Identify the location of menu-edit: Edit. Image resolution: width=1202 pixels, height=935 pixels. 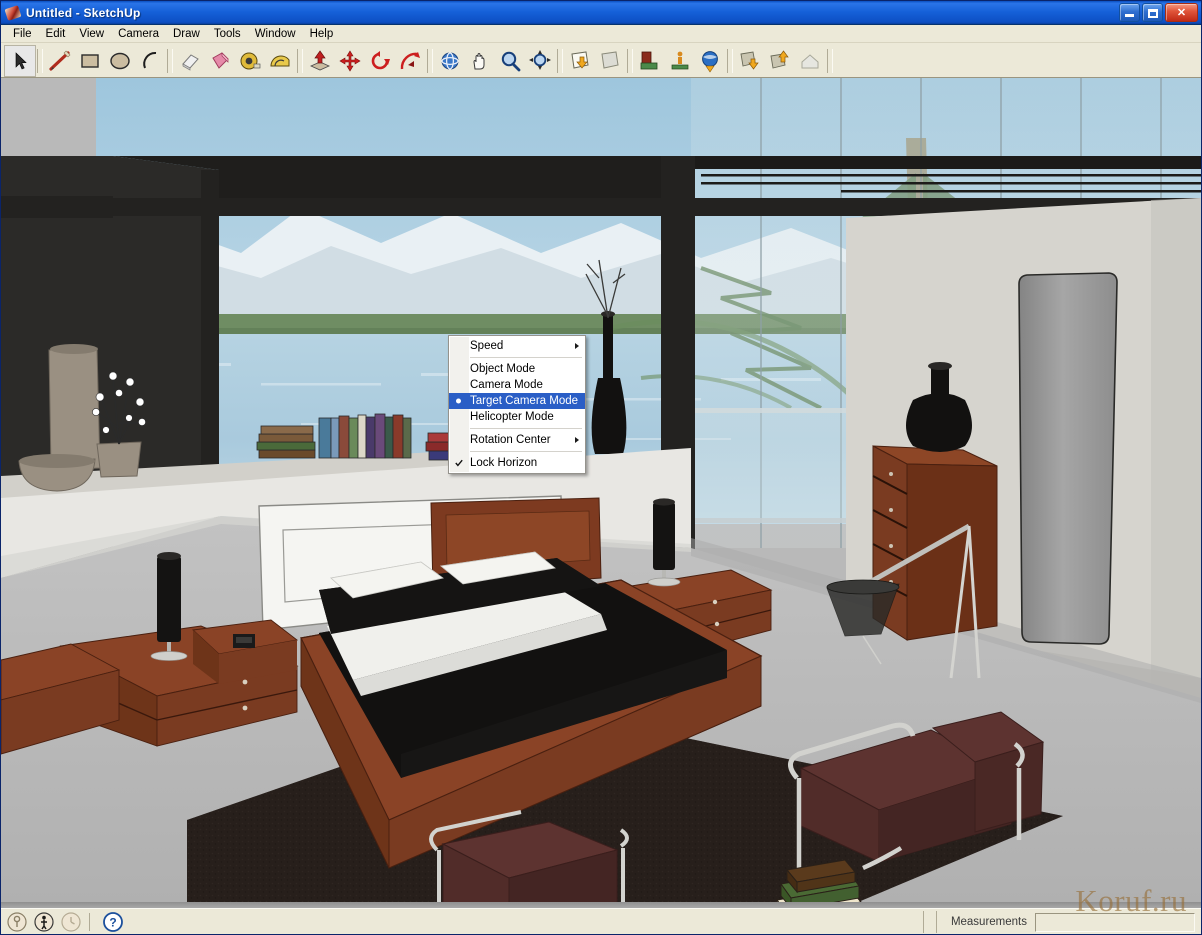
(56, 34).